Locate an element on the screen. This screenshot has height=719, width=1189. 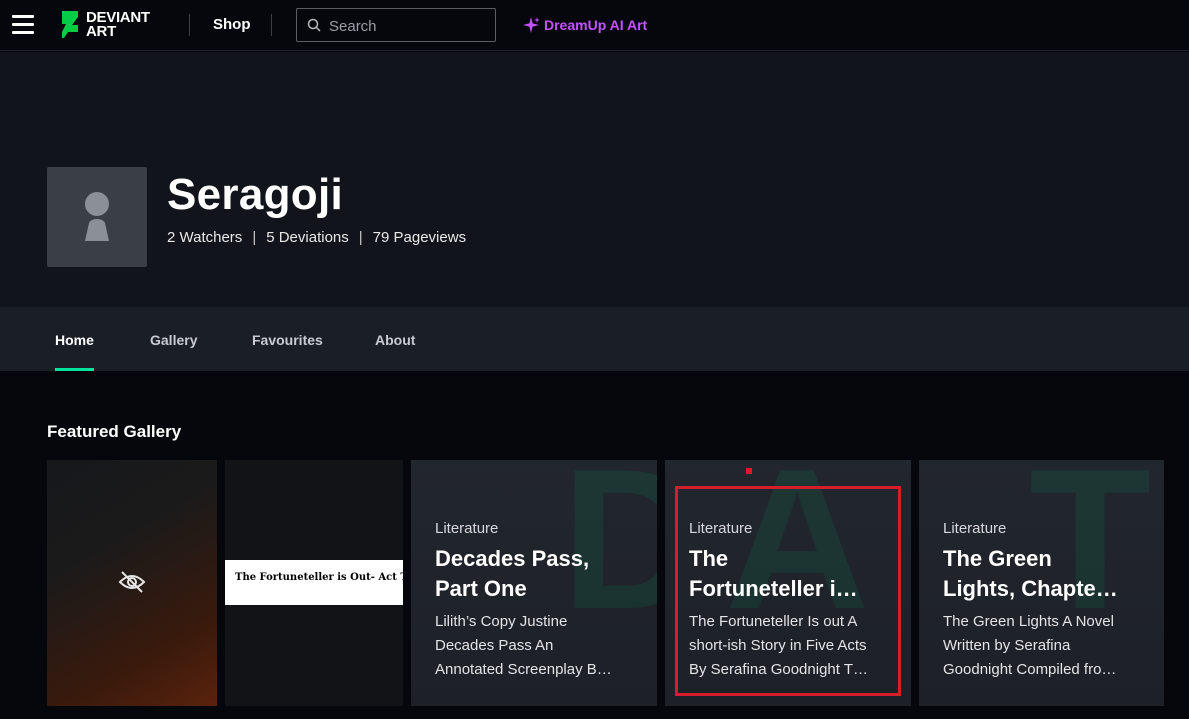
card-title: Decades Pass, Part One is located at coordinates (512, 573).